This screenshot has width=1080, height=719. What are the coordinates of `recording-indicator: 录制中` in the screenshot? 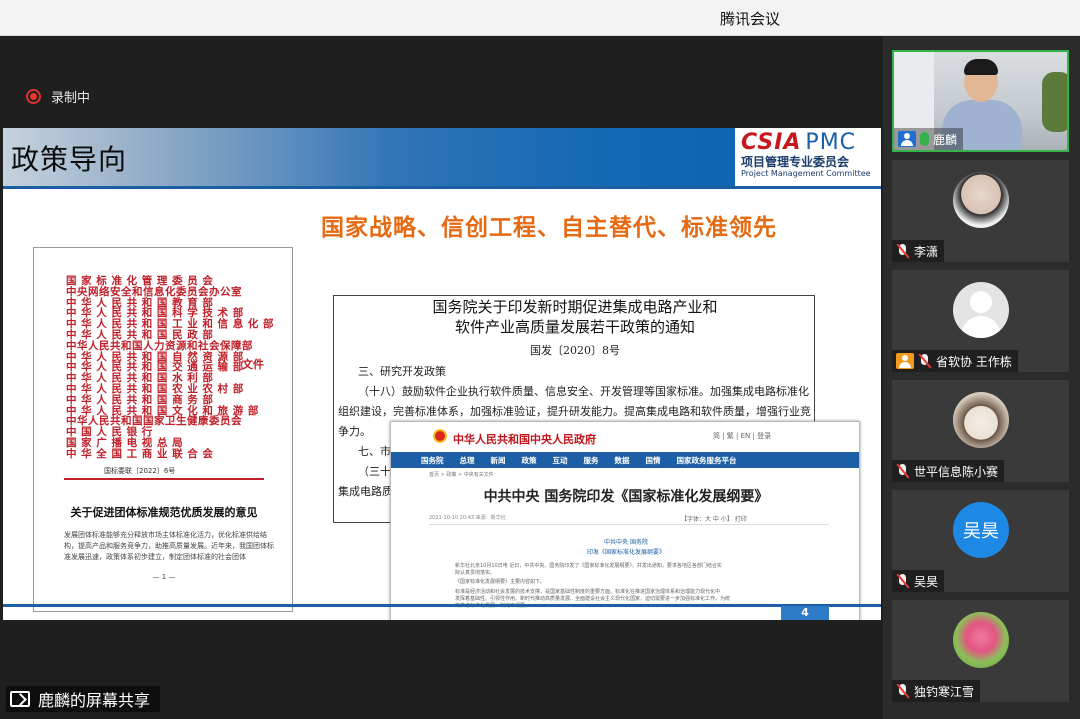 It's located at (58, 96).